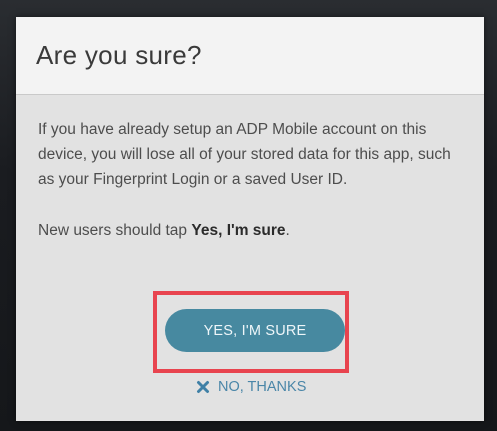  I want to click on no-thanks-link: NO, THANKS, so click(251, 387).